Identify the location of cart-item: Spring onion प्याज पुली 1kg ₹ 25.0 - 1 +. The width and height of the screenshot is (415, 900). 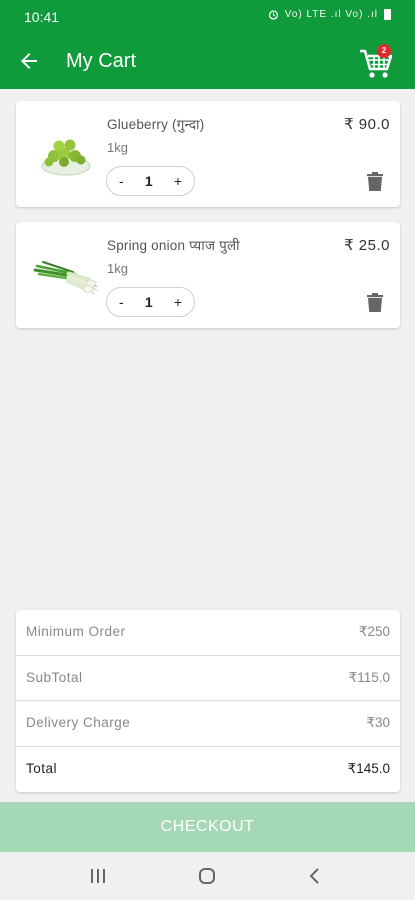
(208, 275).